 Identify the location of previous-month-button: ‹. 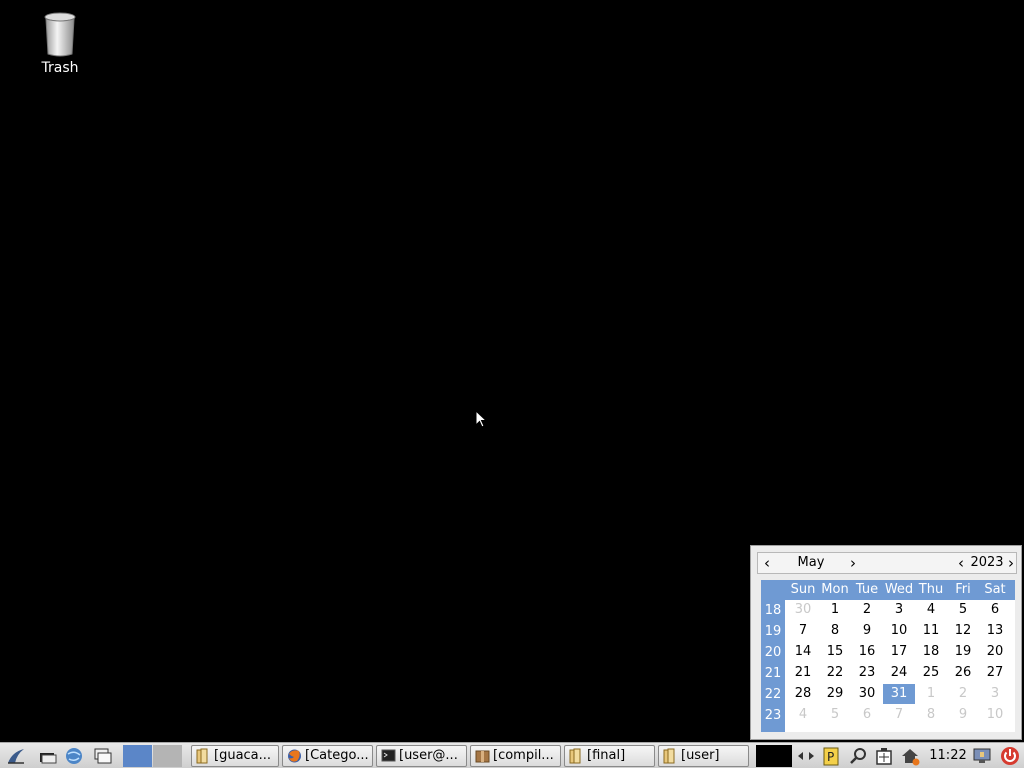
(767, 563).